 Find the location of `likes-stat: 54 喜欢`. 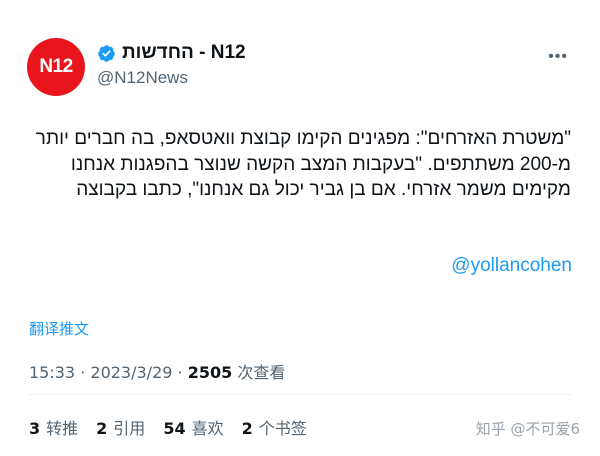

likes-stat: 54 喜欢 is located at coordinates (193, 427).